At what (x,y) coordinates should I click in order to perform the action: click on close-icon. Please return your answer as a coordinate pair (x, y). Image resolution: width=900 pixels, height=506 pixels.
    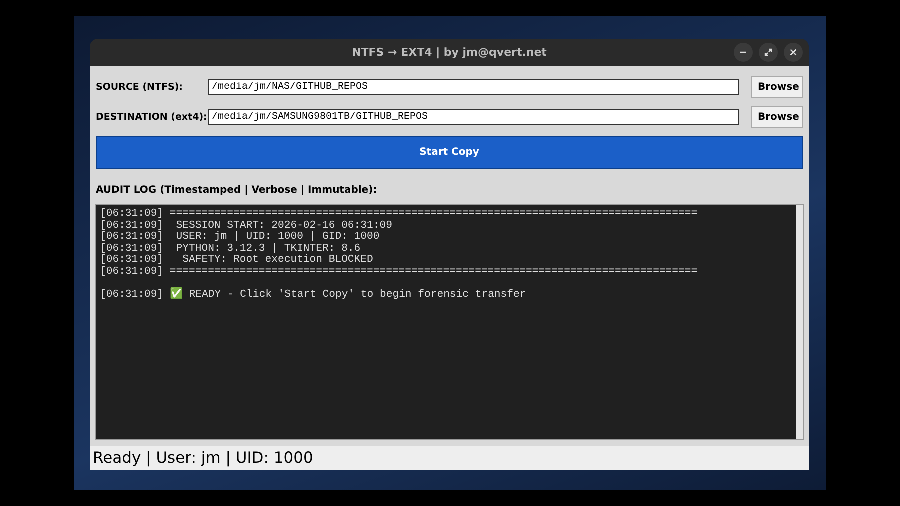
    Looking at the image, I should click on (793, 52).